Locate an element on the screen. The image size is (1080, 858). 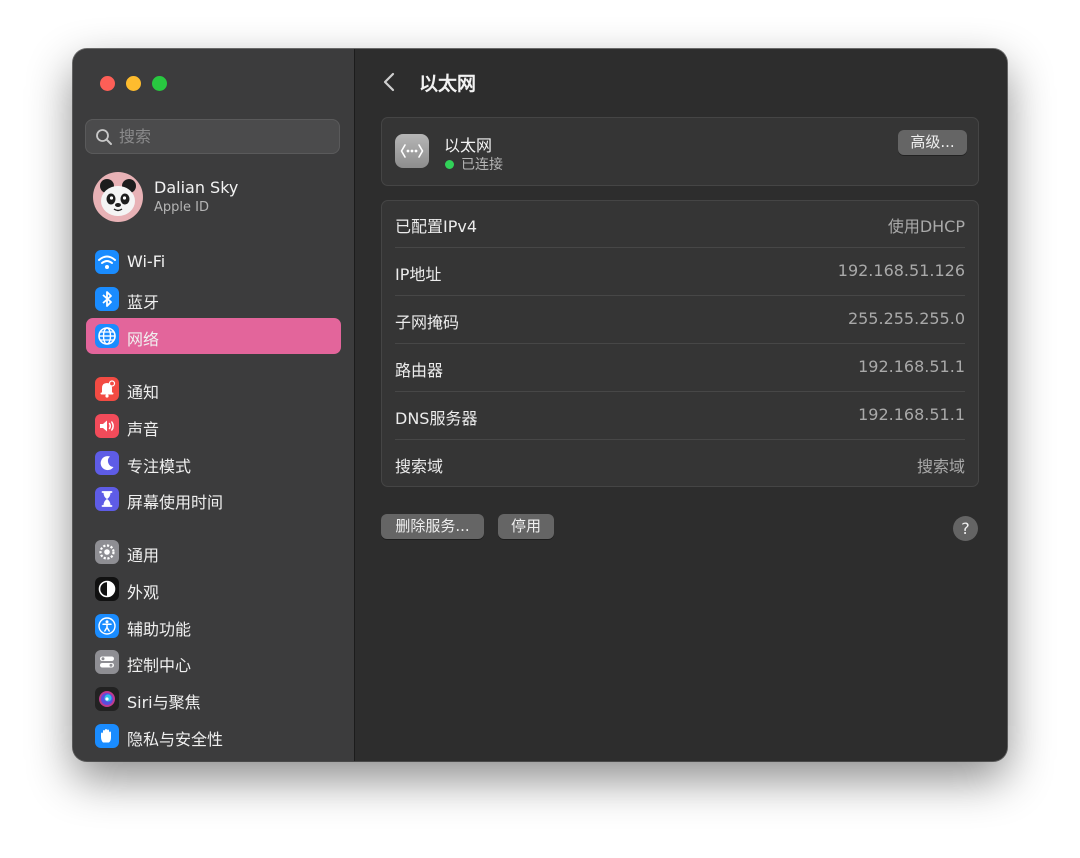
sidebar-item-accessibility: 辅助功能 is located at coordinates (213, 626).